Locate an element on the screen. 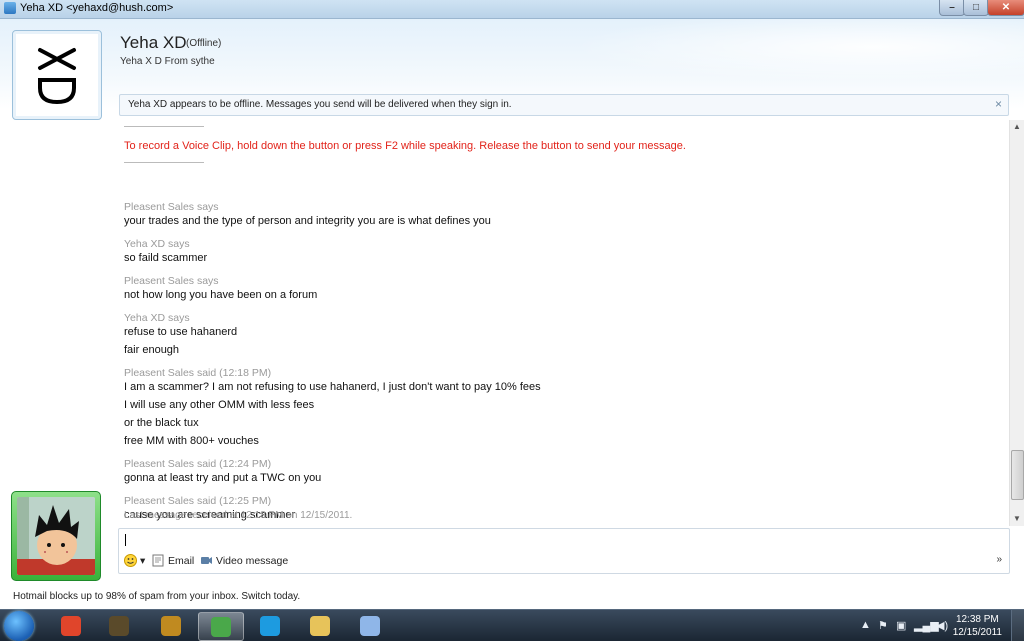 The width and height of the screenshot is (1024, 641). taskbar-app-chrome is located at coordinates (71, 625).